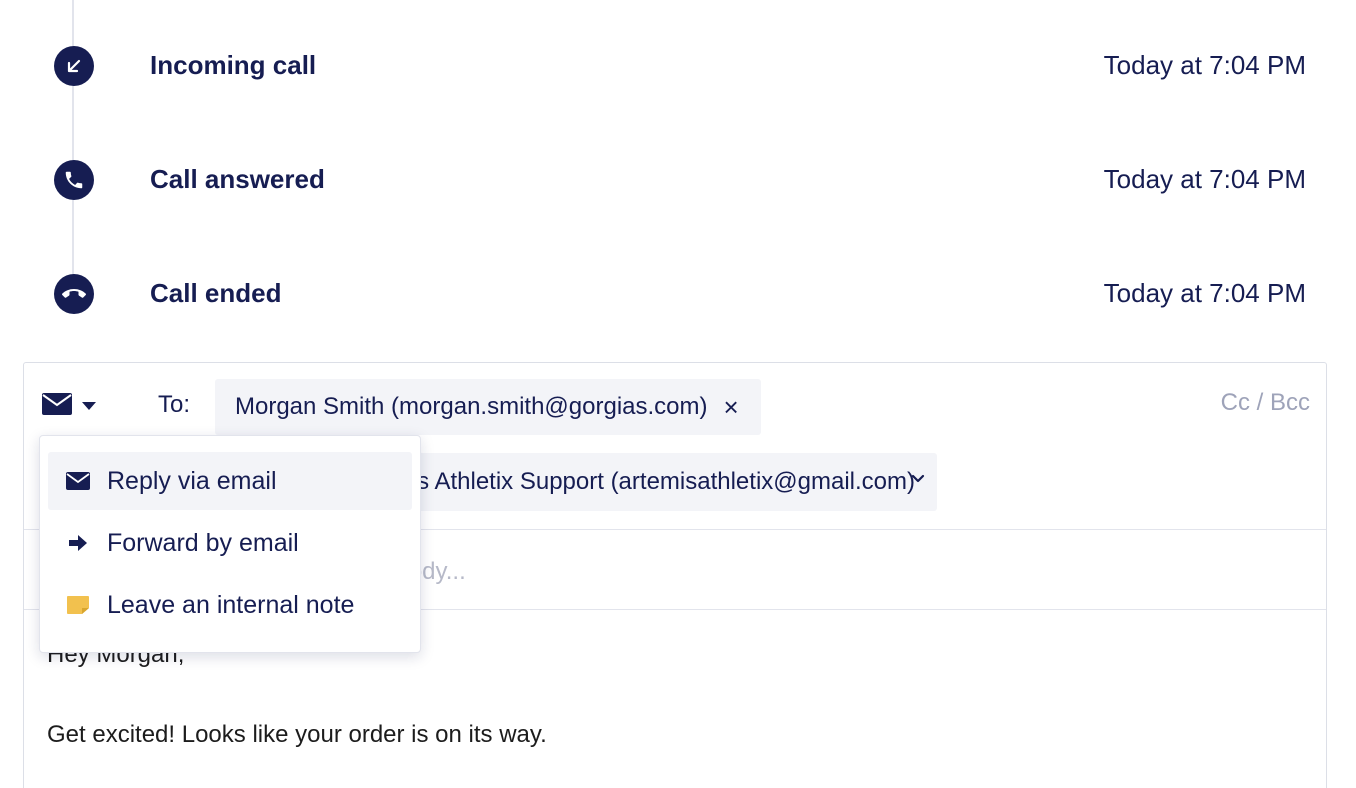 The width and height of the screenshot is (1356, 788). Describe the element at coordinates (78, 605) in the screenshot. I see `note-icon` at that location.